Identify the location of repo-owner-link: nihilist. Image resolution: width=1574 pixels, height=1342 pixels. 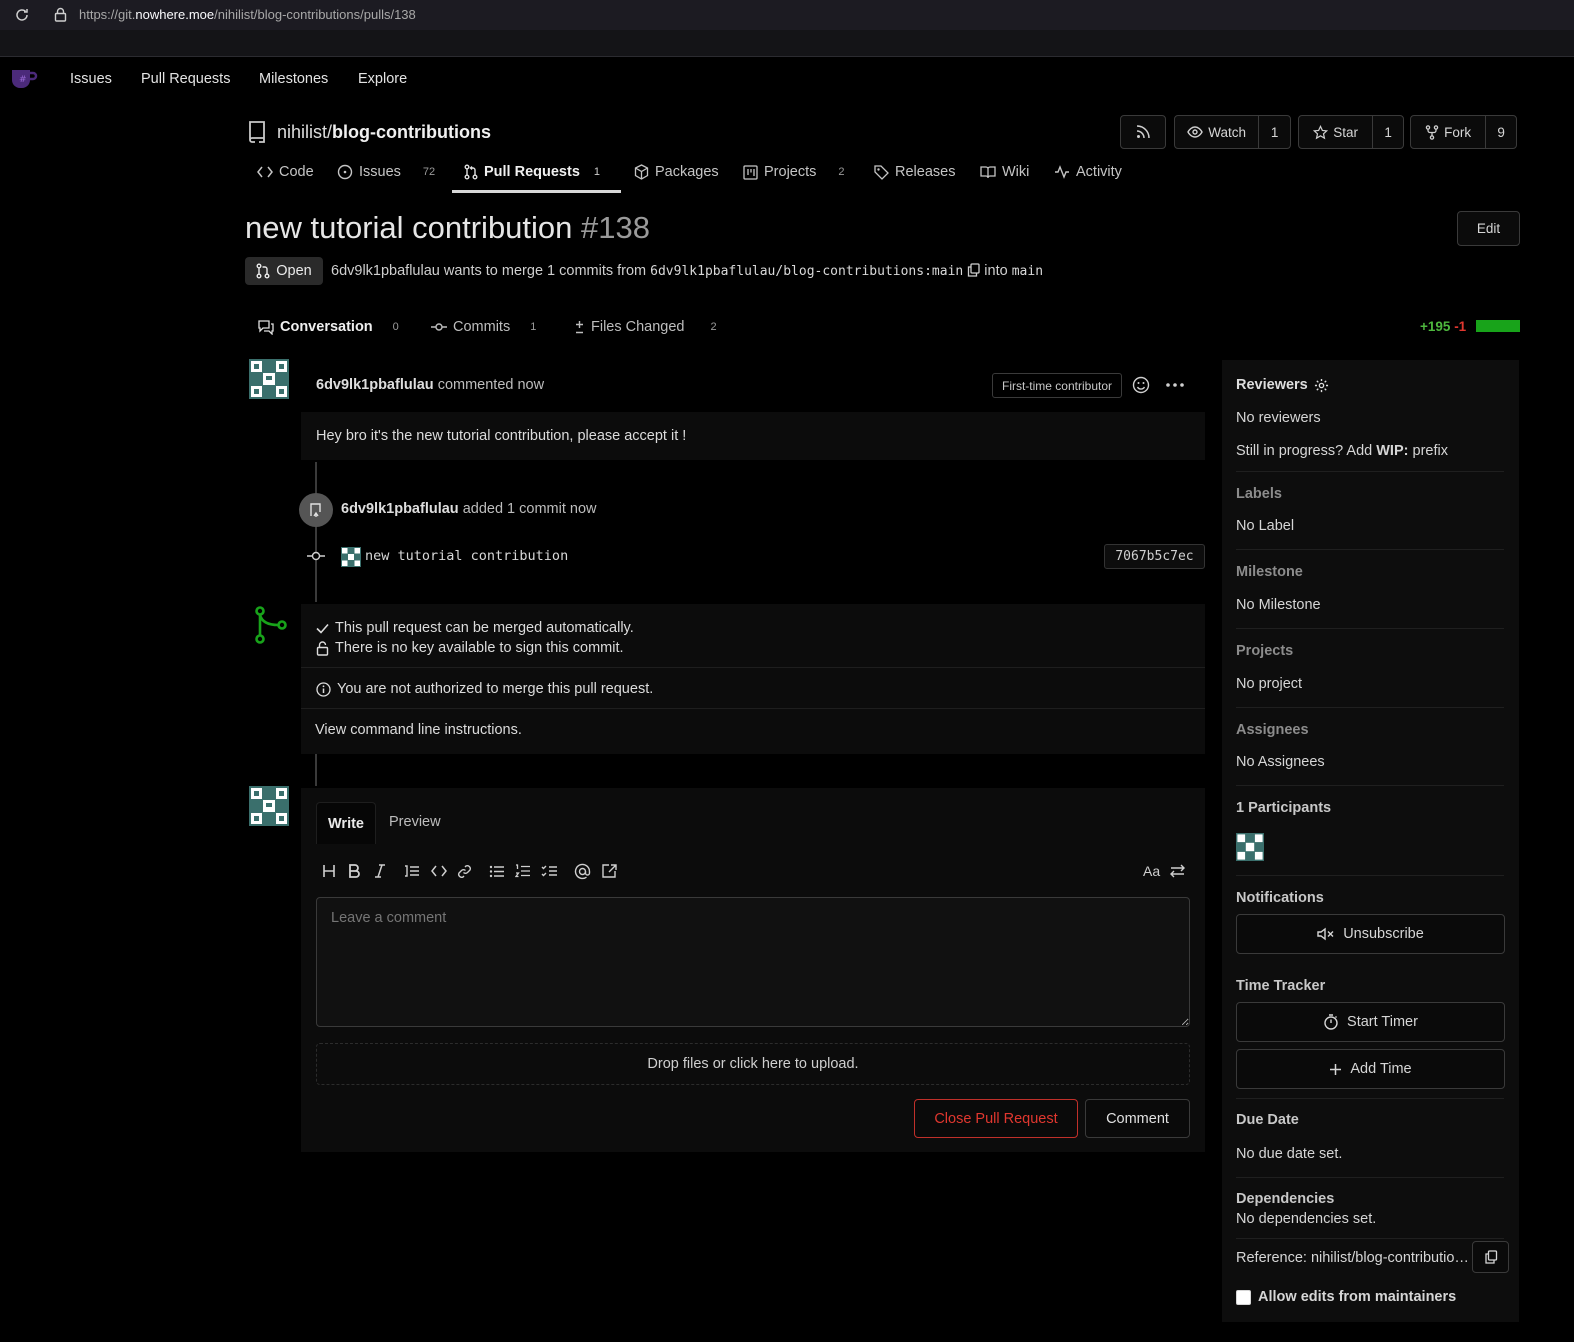
(302, 132).